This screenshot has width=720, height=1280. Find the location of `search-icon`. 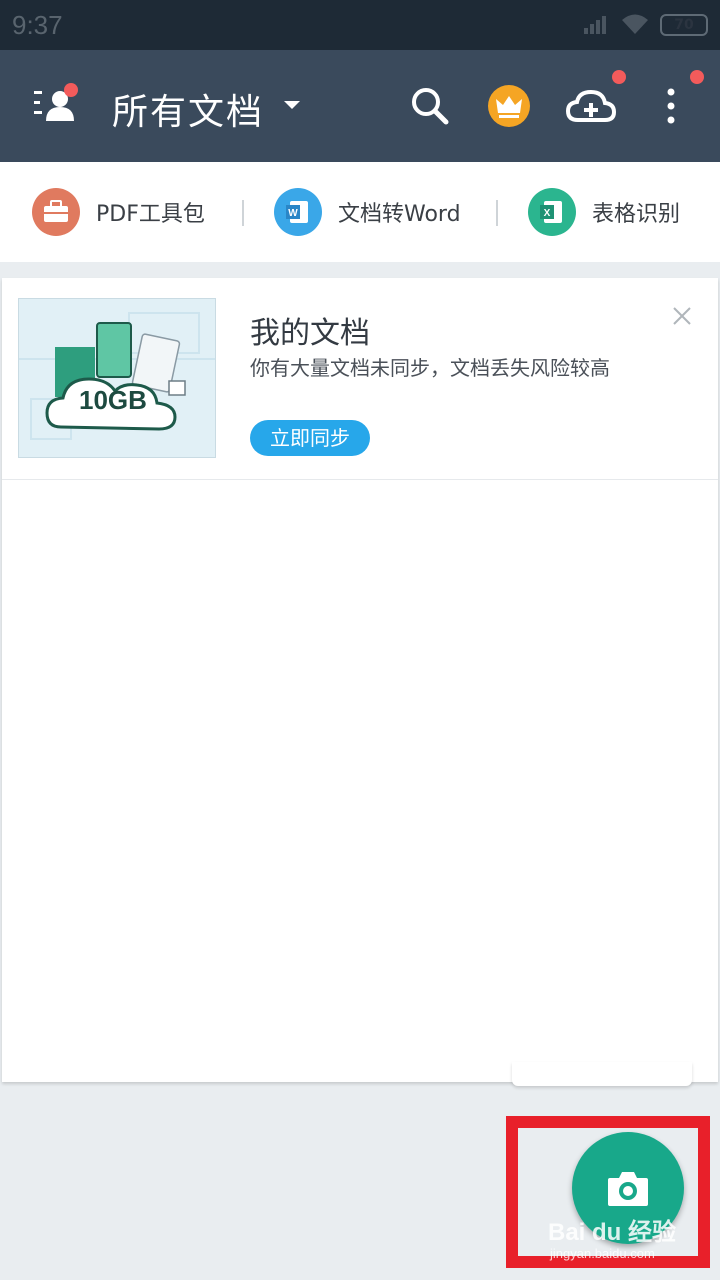

search-icon is located at coordinates (430, 106).